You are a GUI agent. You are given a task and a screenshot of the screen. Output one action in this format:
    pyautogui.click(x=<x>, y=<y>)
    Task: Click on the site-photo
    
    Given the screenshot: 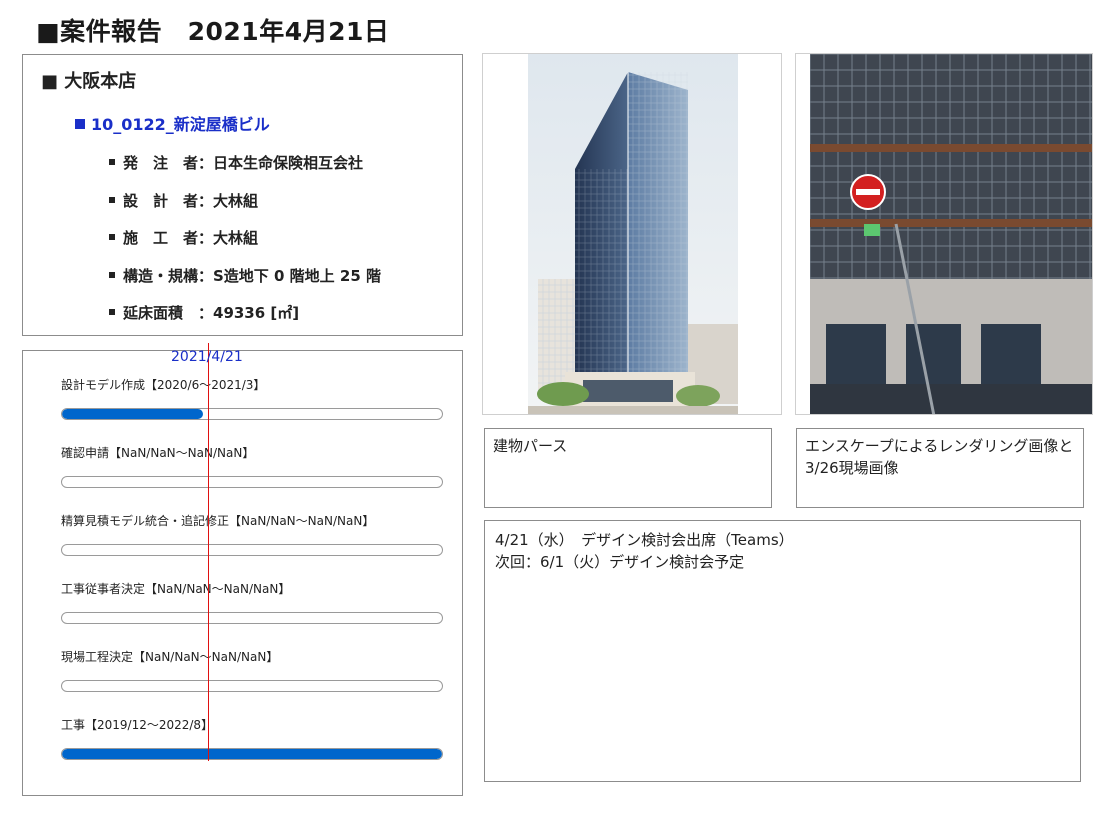 What is the action you would take?
    pyautogui.click(x=944, y=234)
    